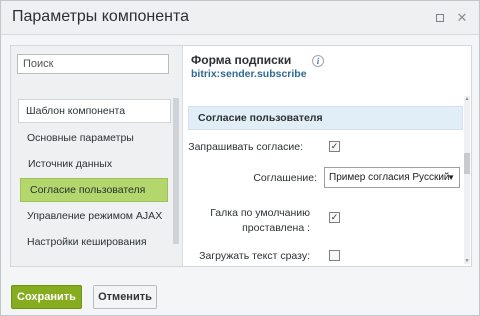 Image resolution: width=480 pixels, height=316 pixels. Describe the element at coordinates (94, 190) in the screenshot. I see `sidebar-item-user-consent: Согласие пользователя` at that location.